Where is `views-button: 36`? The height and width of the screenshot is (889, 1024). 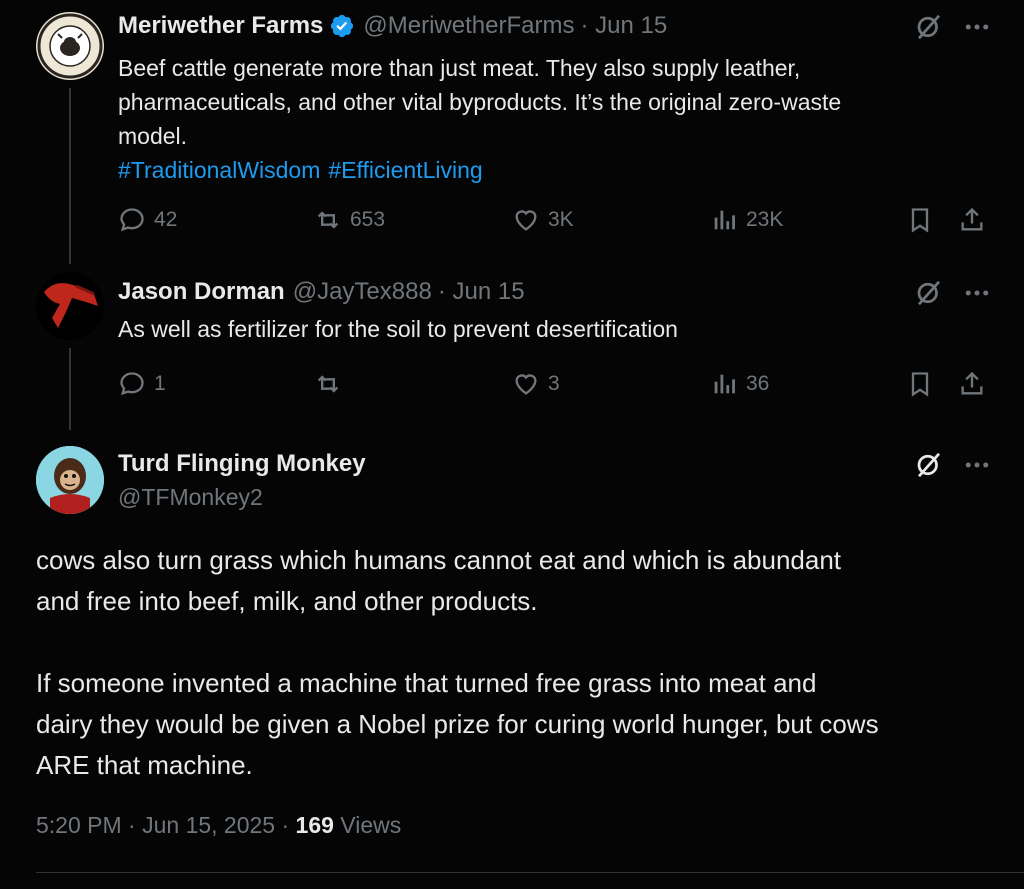 views-button: 36 is located at coordinates (739, 384).